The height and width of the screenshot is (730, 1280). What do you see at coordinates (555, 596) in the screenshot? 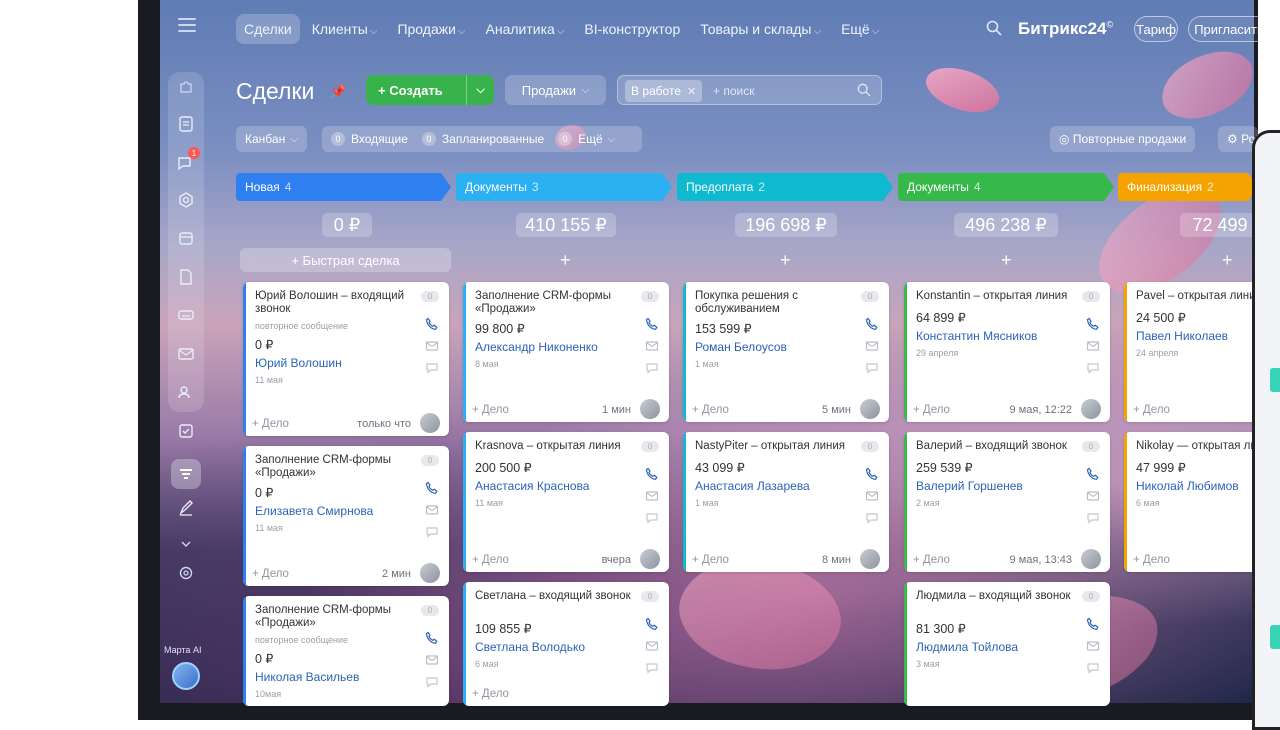
I see `deal-title: Светлана – входящий звонок` at bounding box center [555, 596].